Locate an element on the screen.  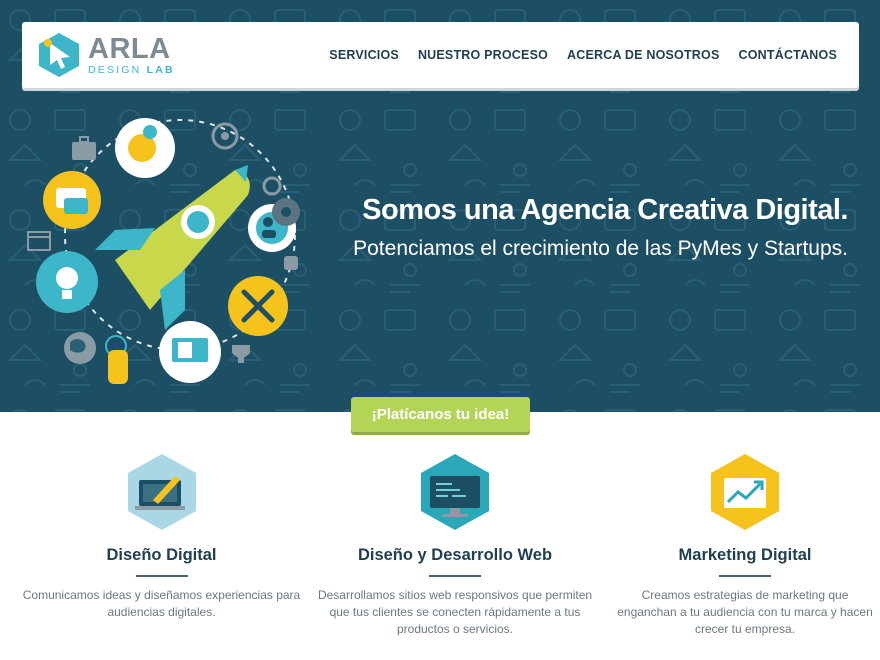
thumbs-up-icon is located at coordinates (291, 263).